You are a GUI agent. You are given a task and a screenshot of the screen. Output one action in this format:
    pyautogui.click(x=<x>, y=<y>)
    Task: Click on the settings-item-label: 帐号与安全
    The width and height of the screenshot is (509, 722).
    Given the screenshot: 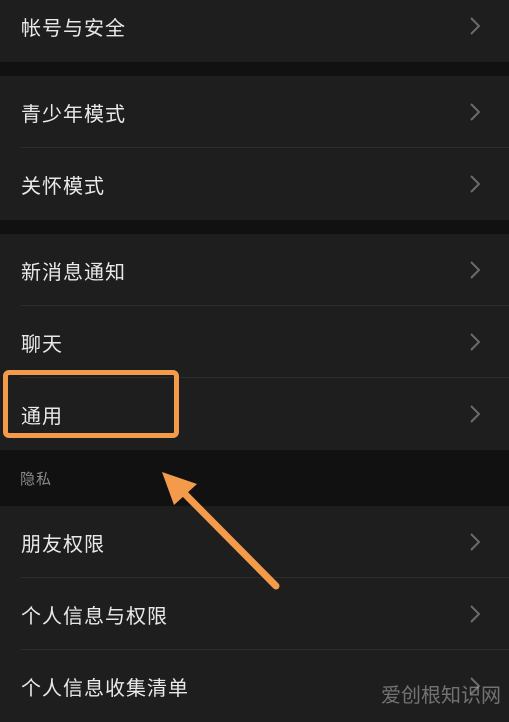 What is the action you would take?
    pyautogui.click(x=73, y=27)
    